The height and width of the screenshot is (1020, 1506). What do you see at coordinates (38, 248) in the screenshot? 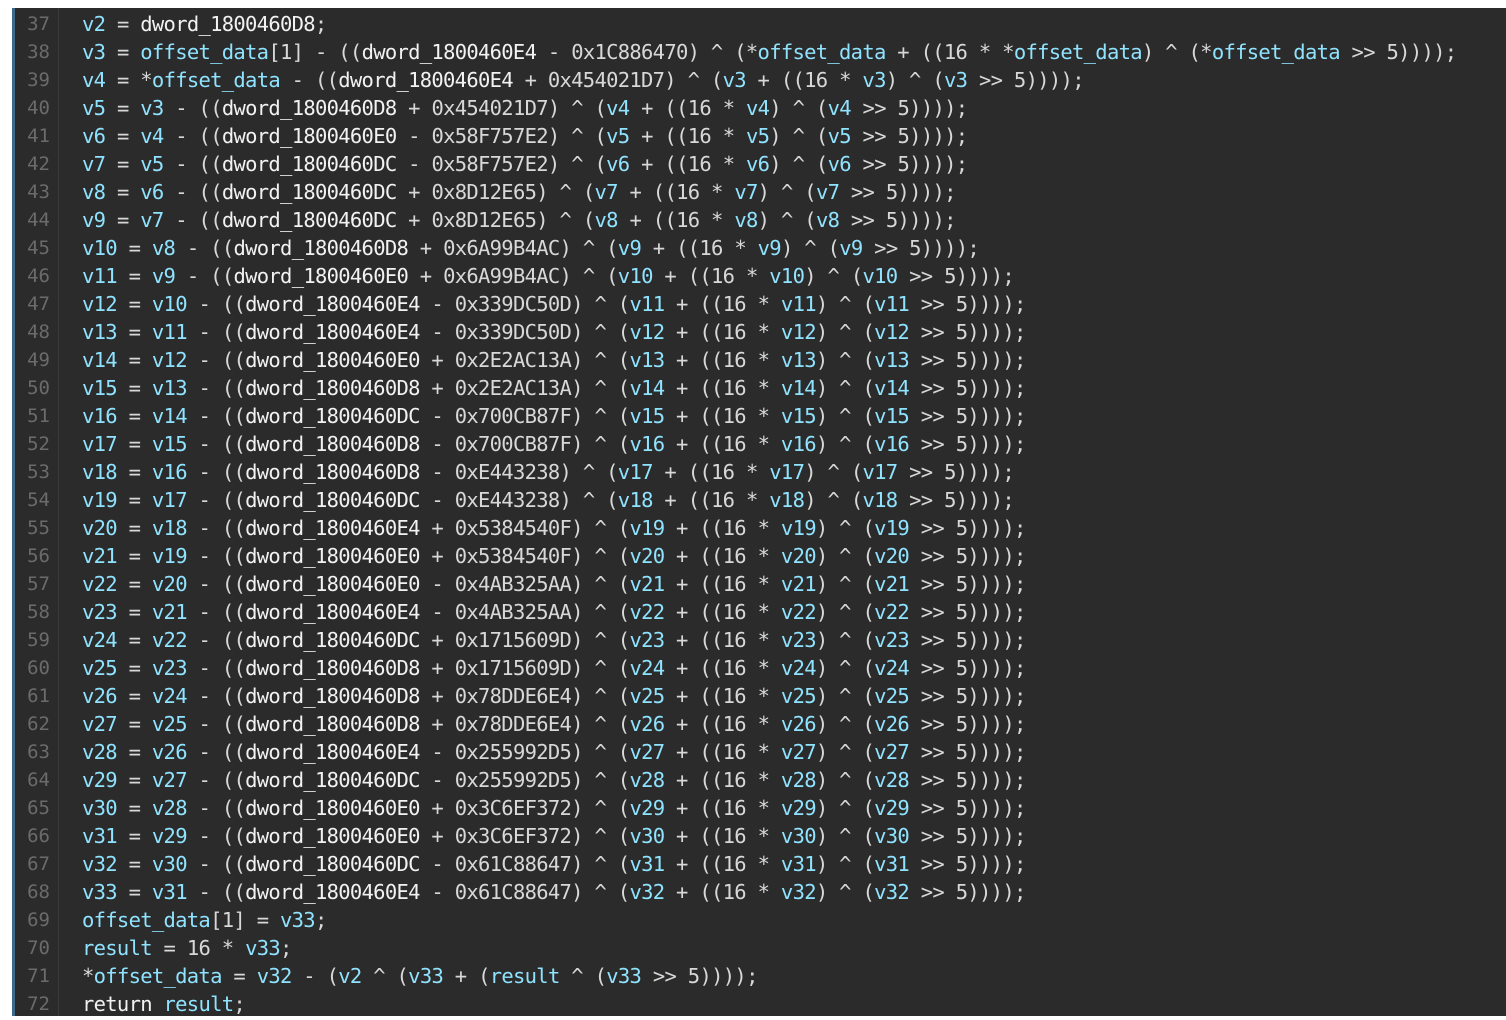
I see `line-number: 45` at bounding box center [38, 248].